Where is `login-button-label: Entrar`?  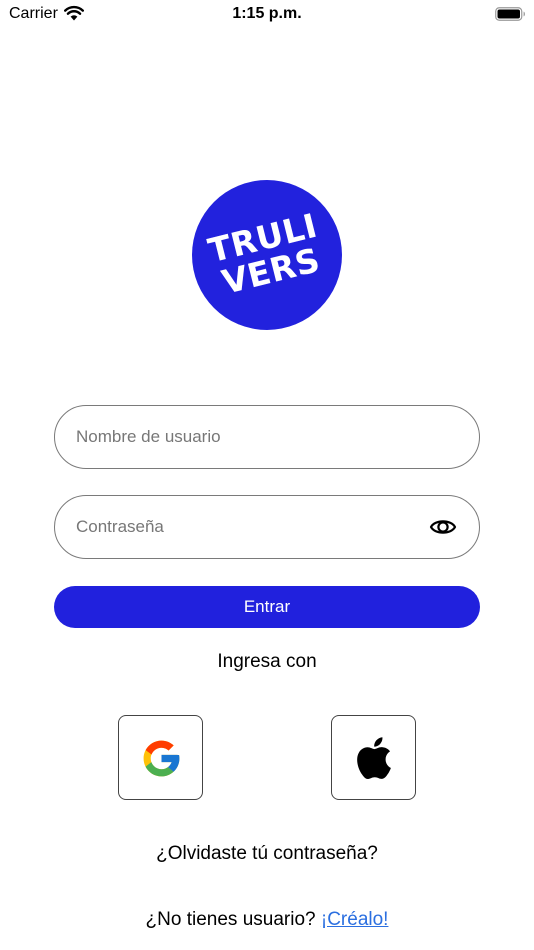
login-button-label: Entrar is located at coordinates (267, 606).